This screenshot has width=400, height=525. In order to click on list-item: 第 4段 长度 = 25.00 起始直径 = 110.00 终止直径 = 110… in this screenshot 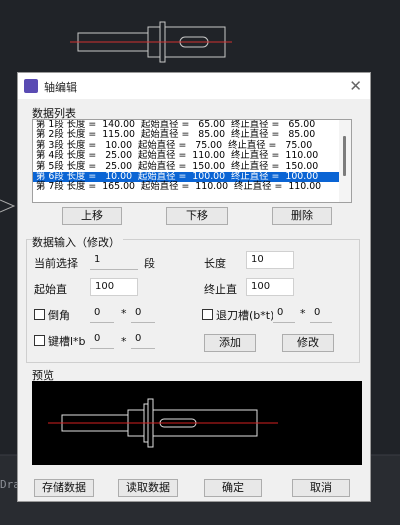, I will do `click(192, 155)`.